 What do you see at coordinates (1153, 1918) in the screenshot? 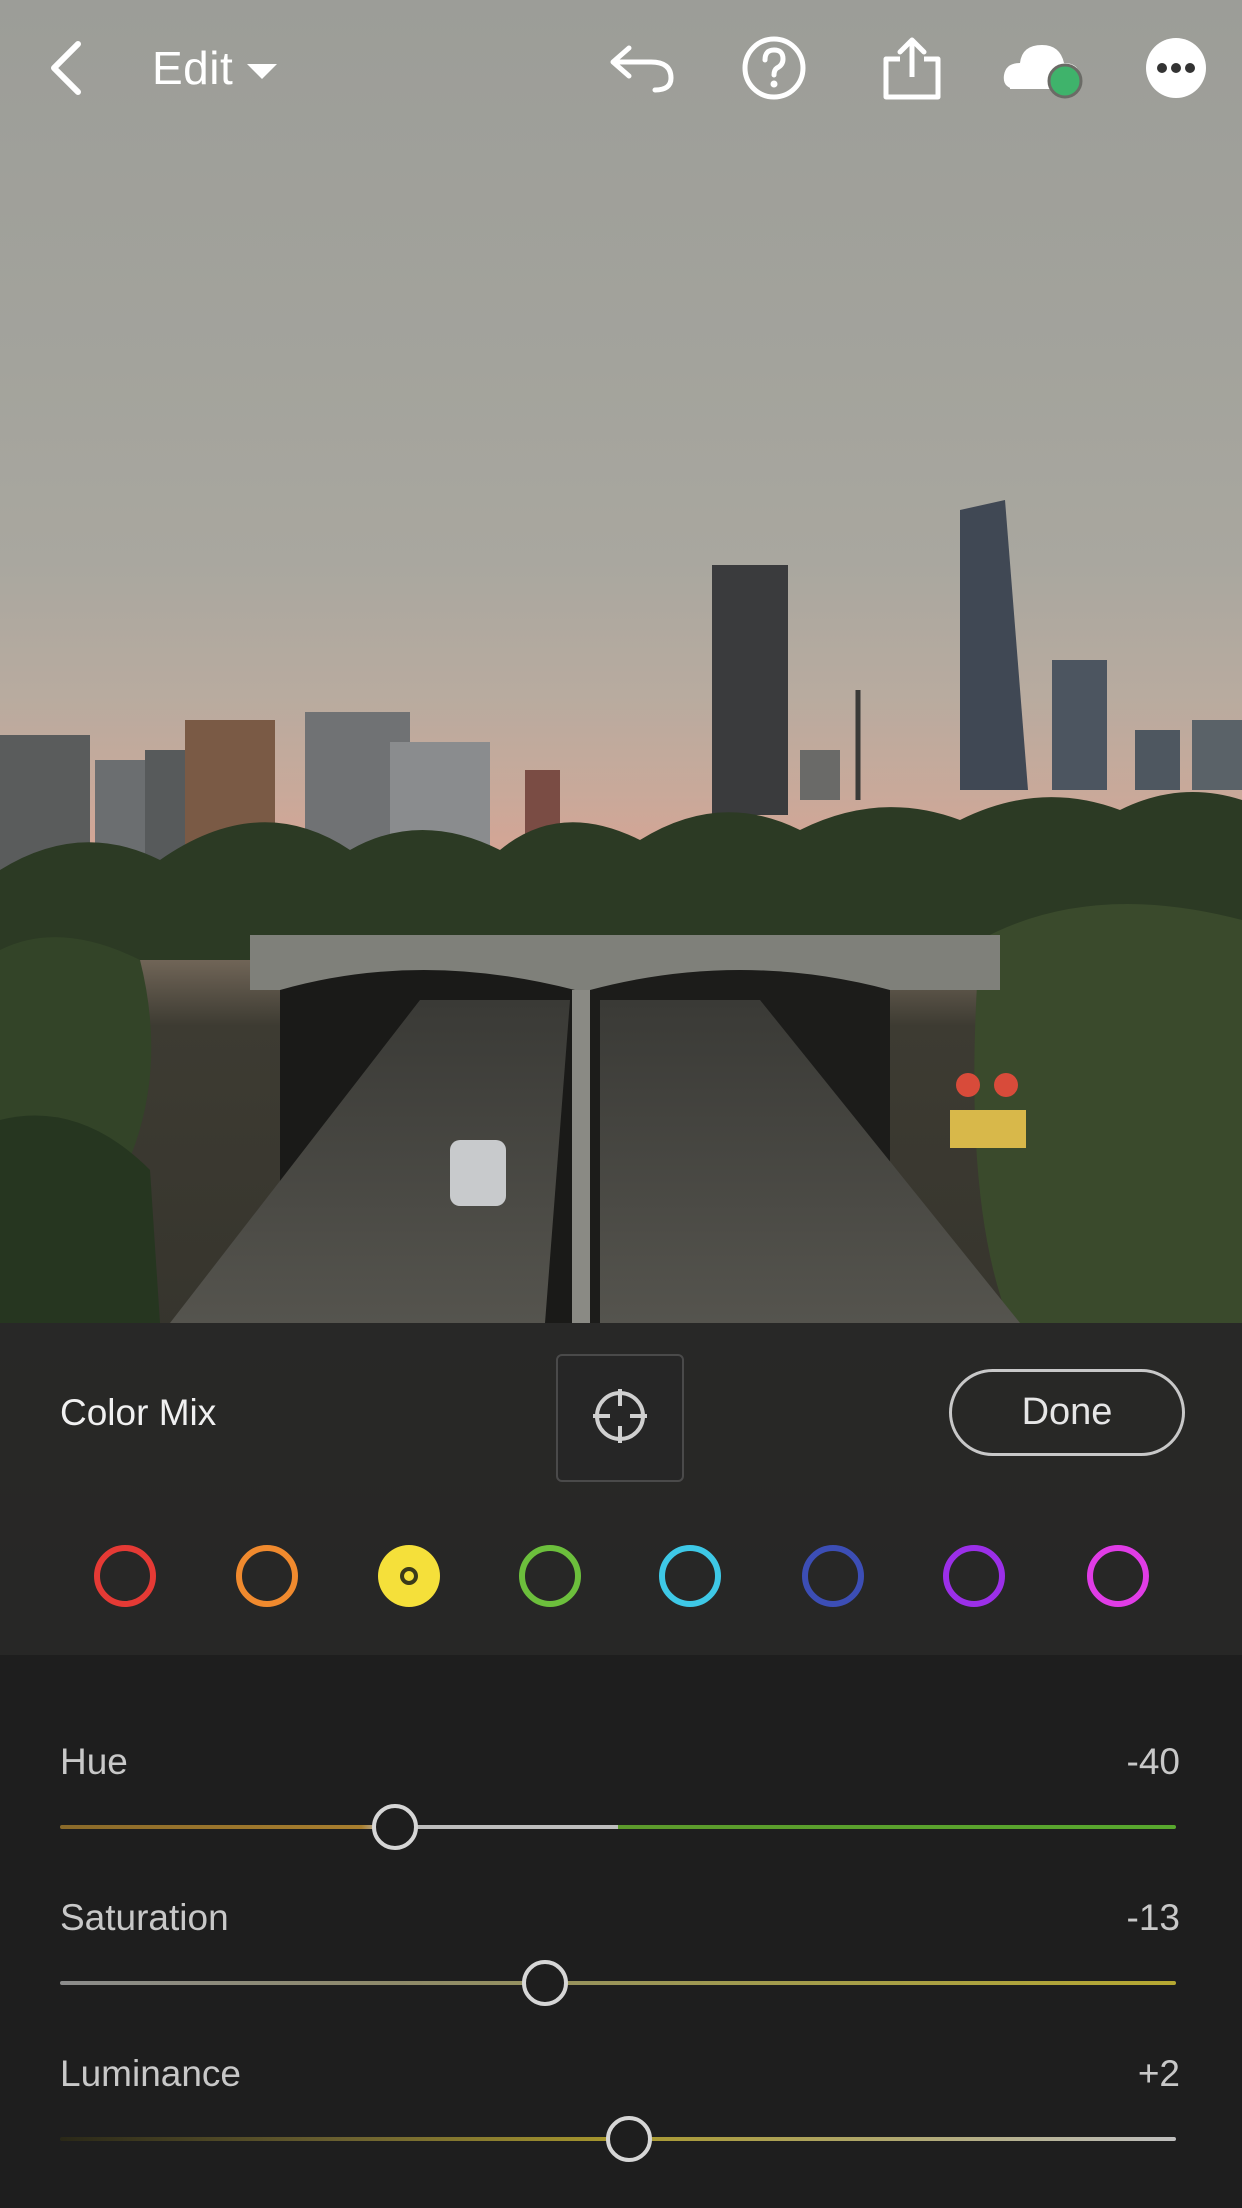
I see `saturation-value: -13` at bounding box center [1153, 1918].